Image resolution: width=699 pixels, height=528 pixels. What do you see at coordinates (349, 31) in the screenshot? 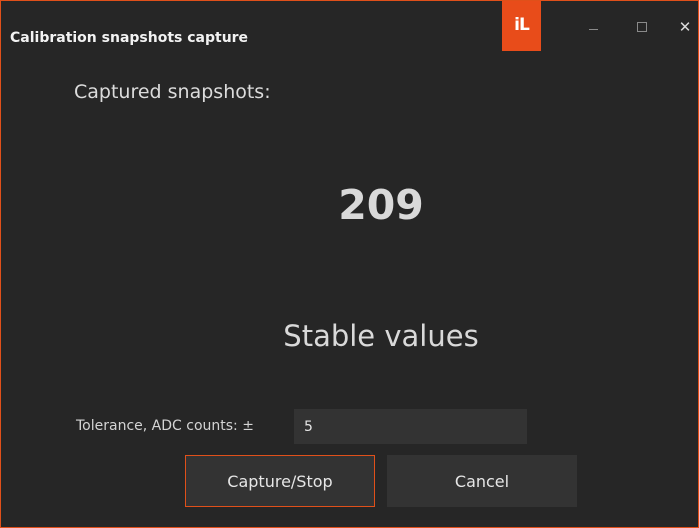
I see `title-bar: Calibration snapshots capture iL ✕` at bounding box center [349, 31].